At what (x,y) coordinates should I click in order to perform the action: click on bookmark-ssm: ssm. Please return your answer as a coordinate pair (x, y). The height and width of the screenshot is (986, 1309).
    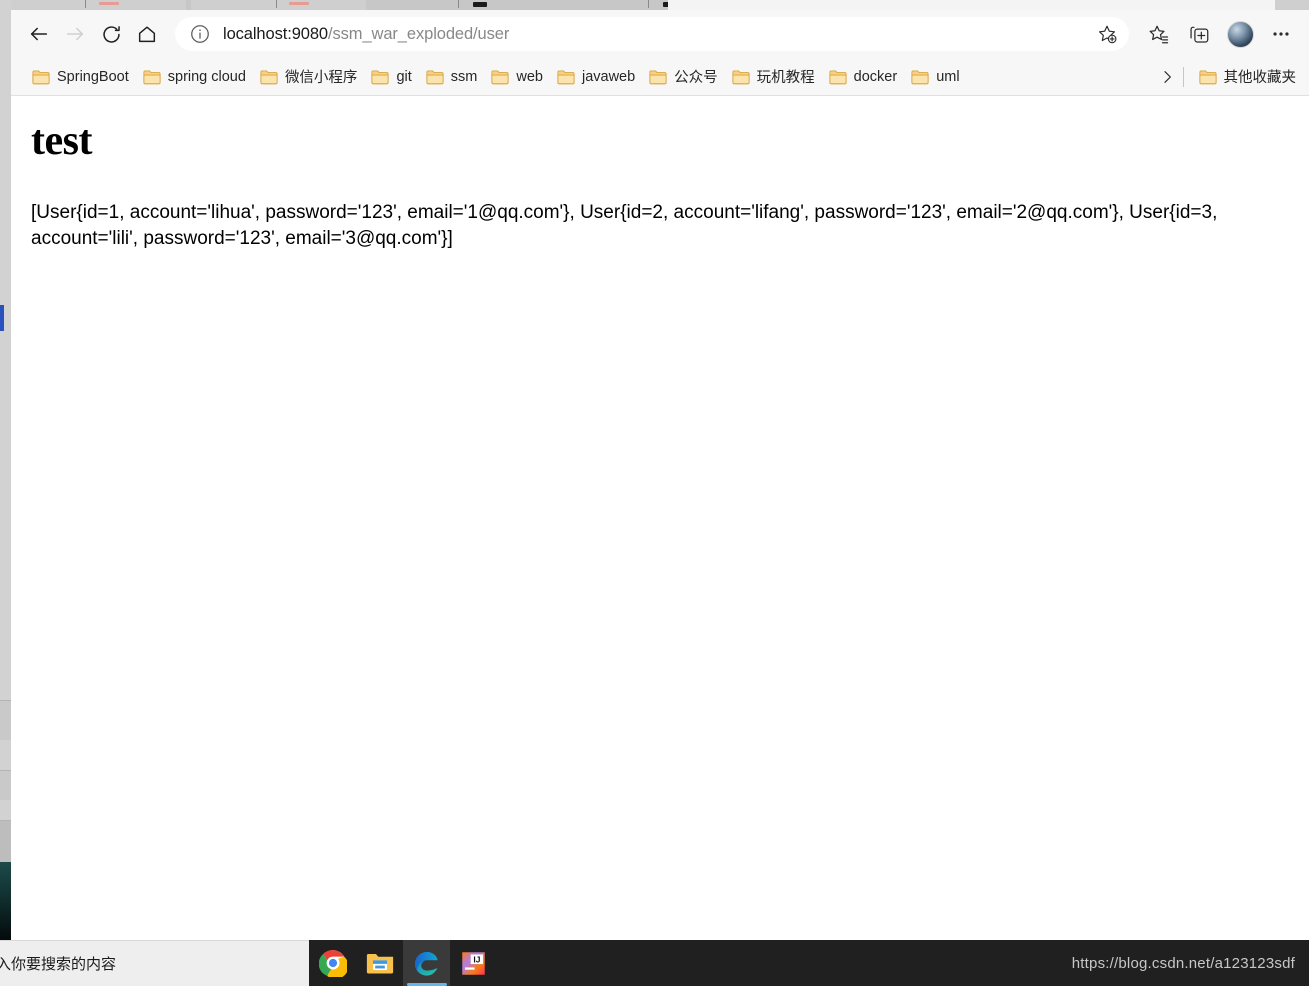
    Looking at the image, I should click on (452, 77).